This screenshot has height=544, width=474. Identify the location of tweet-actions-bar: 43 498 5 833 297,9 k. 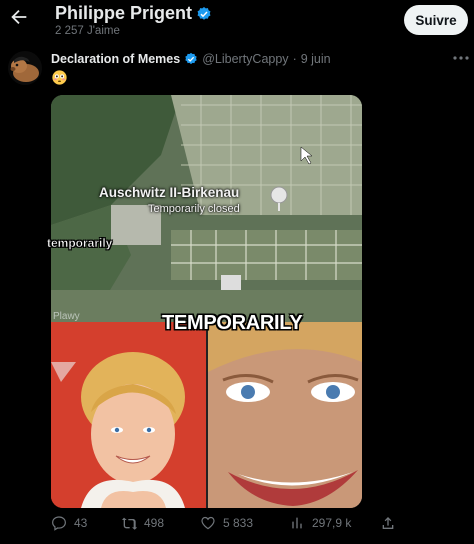
(237, 526).